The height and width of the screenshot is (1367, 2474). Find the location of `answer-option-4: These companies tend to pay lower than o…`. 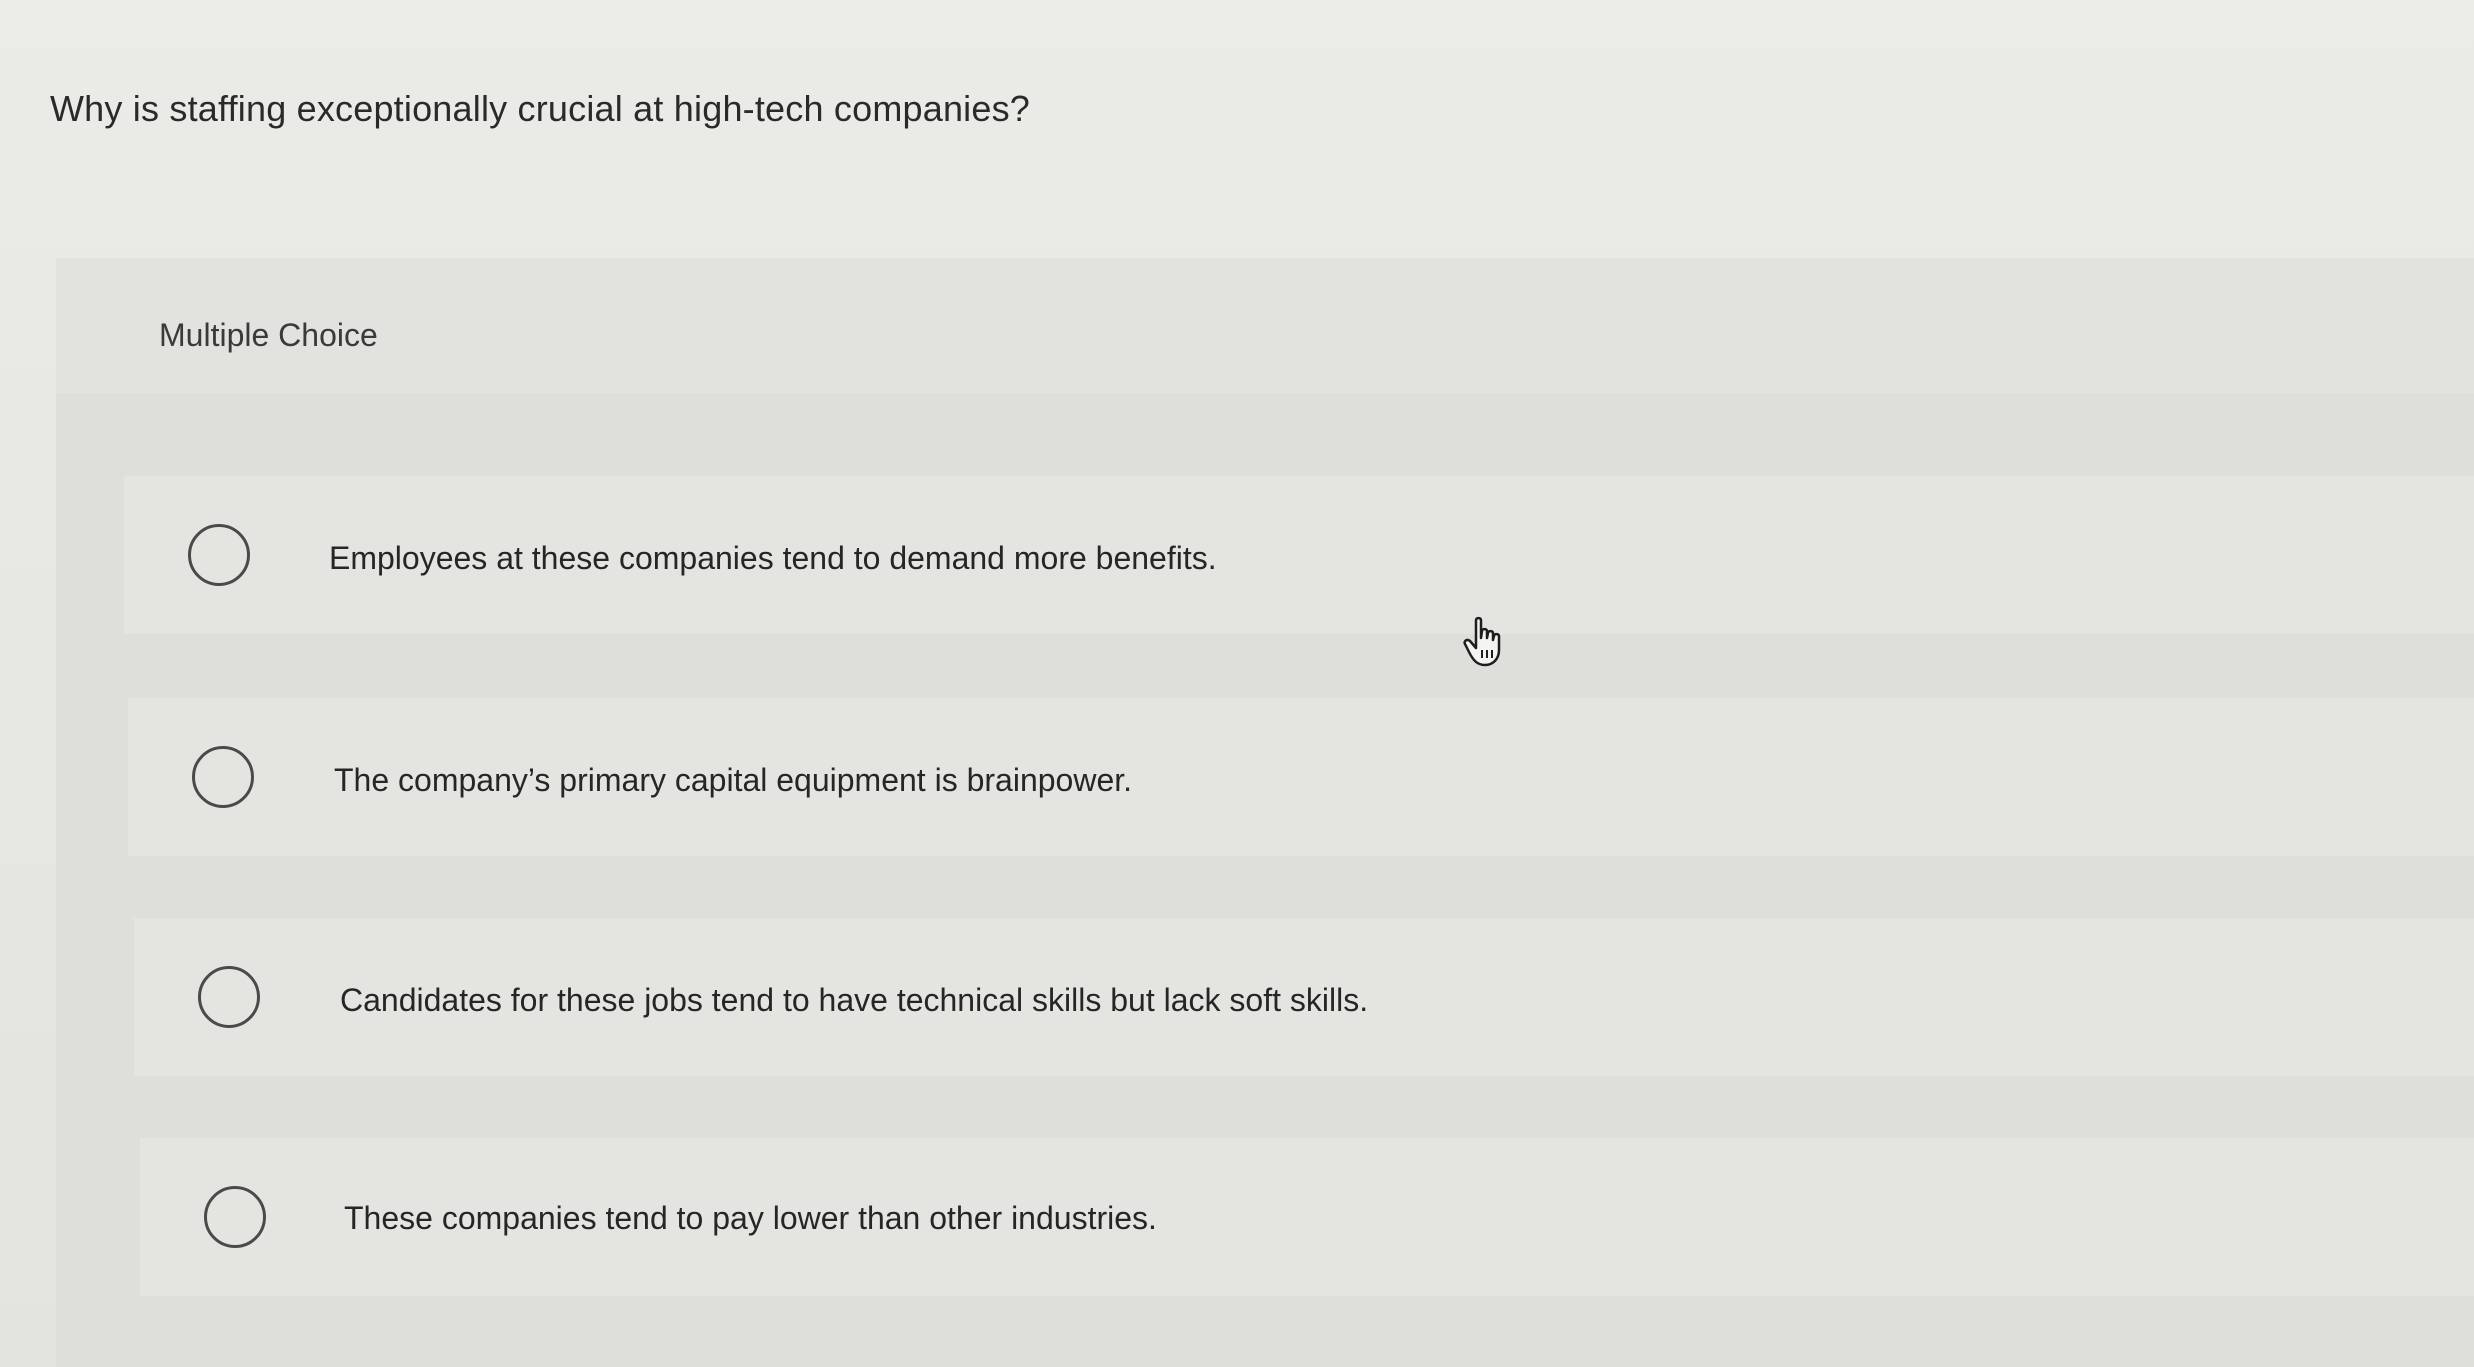

answer-option-4: These companies tend to pay lower than o… is located at coordinates (1307, 1217).